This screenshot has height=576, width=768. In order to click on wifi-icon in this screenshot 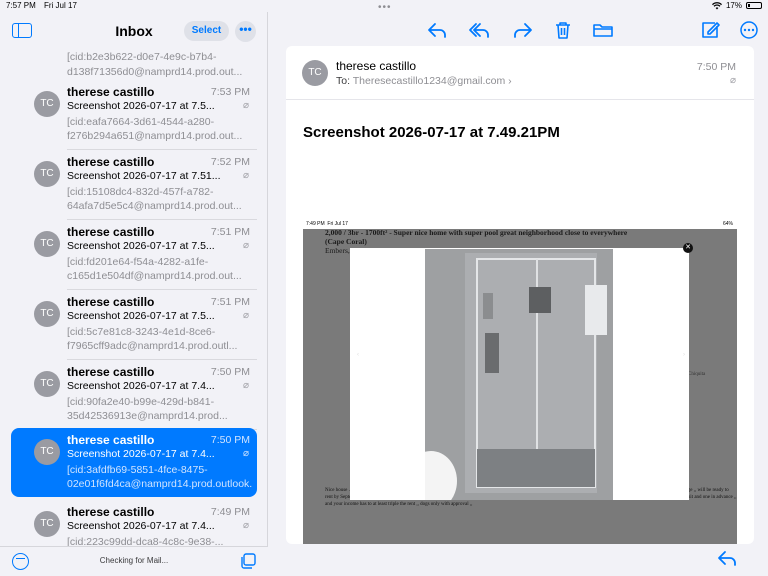, I will do `click(716, 5)`.